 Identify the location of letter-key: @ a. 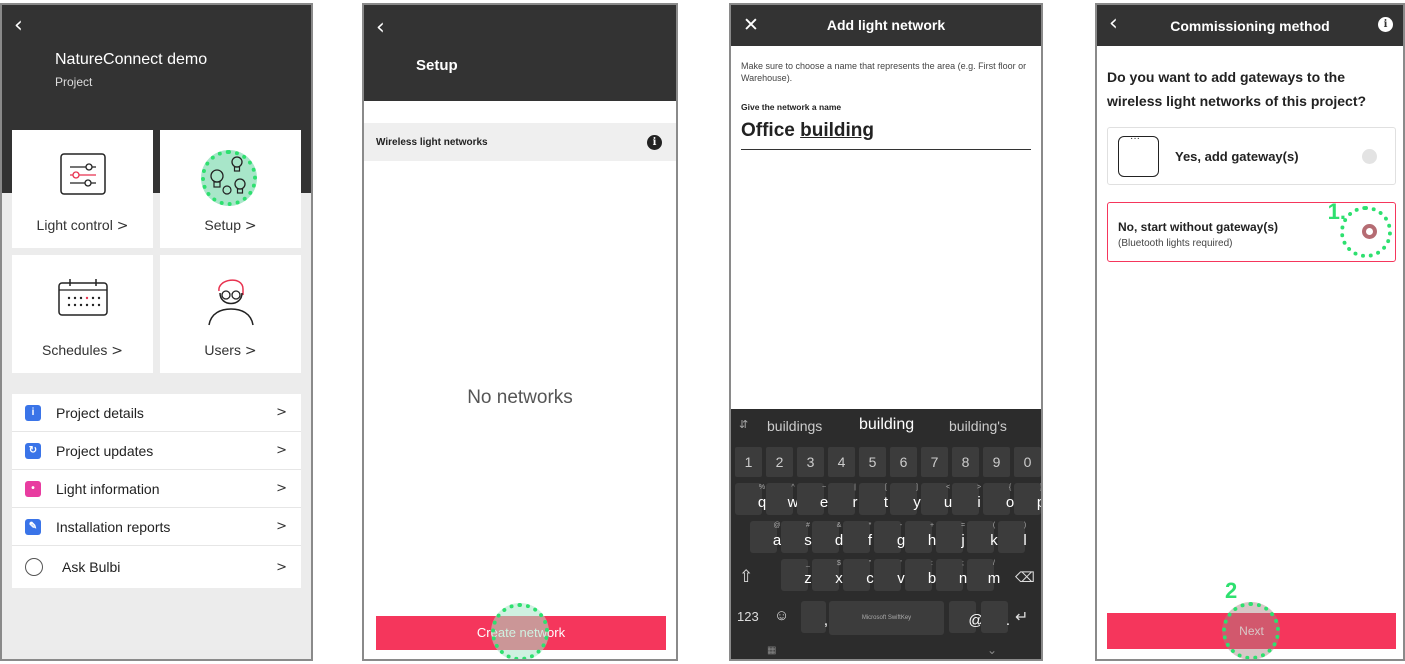
(765, 537).